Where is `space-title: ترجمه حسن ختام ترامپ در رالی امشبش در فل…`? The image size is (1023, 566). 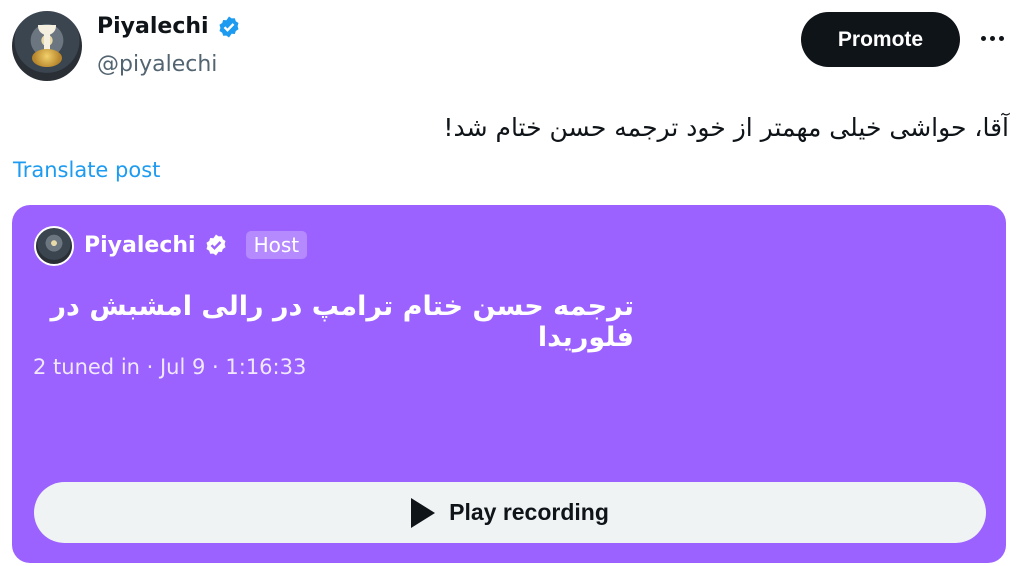 space-title: ترجمه حسن ختام ترامپ در رالی امشبش در فل… is located at coordinates (342, 322).